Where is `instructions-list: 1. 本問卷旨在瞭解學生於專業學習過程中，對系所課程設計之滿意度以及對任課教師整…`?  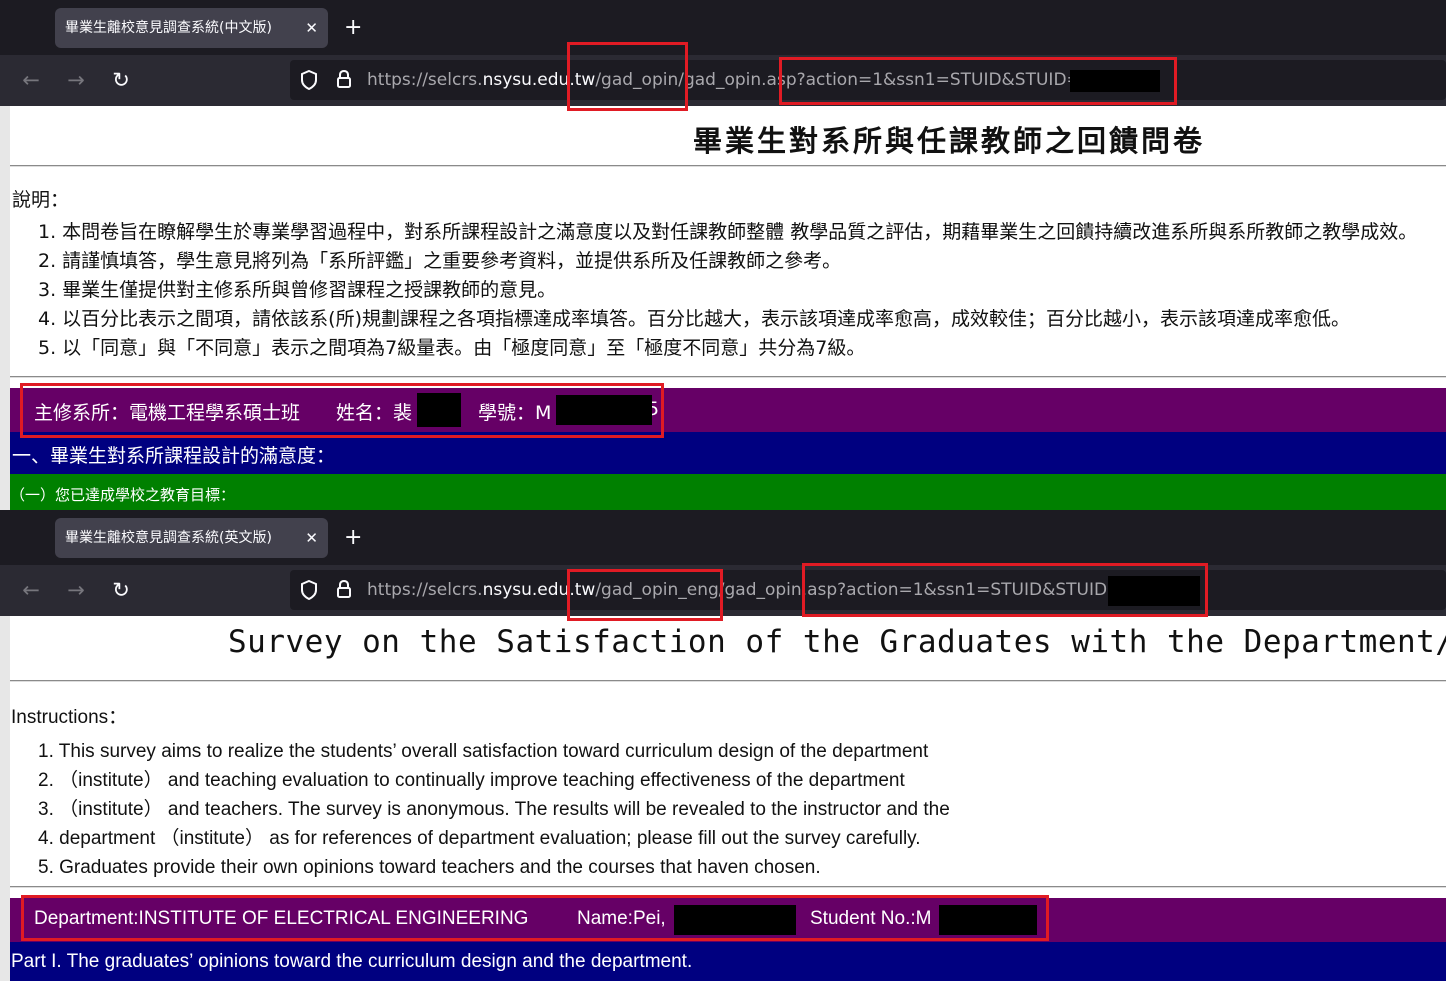
instructions-list: 1. 本問卷旨在瞭解學生於專業學習過程中，對系所課程設計之滿意度以及對任課教師整… is located at coordinates (727, 290).